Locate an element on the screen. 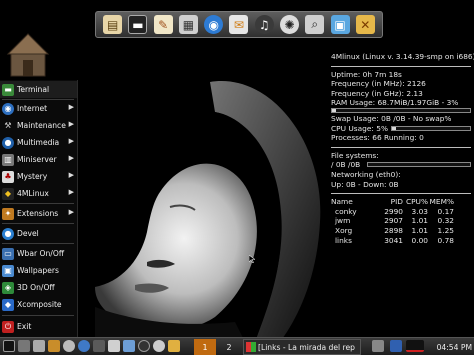 This screenshot has width=474, height=355. clock: 04:54 PM is located at coordinates (453, 347).